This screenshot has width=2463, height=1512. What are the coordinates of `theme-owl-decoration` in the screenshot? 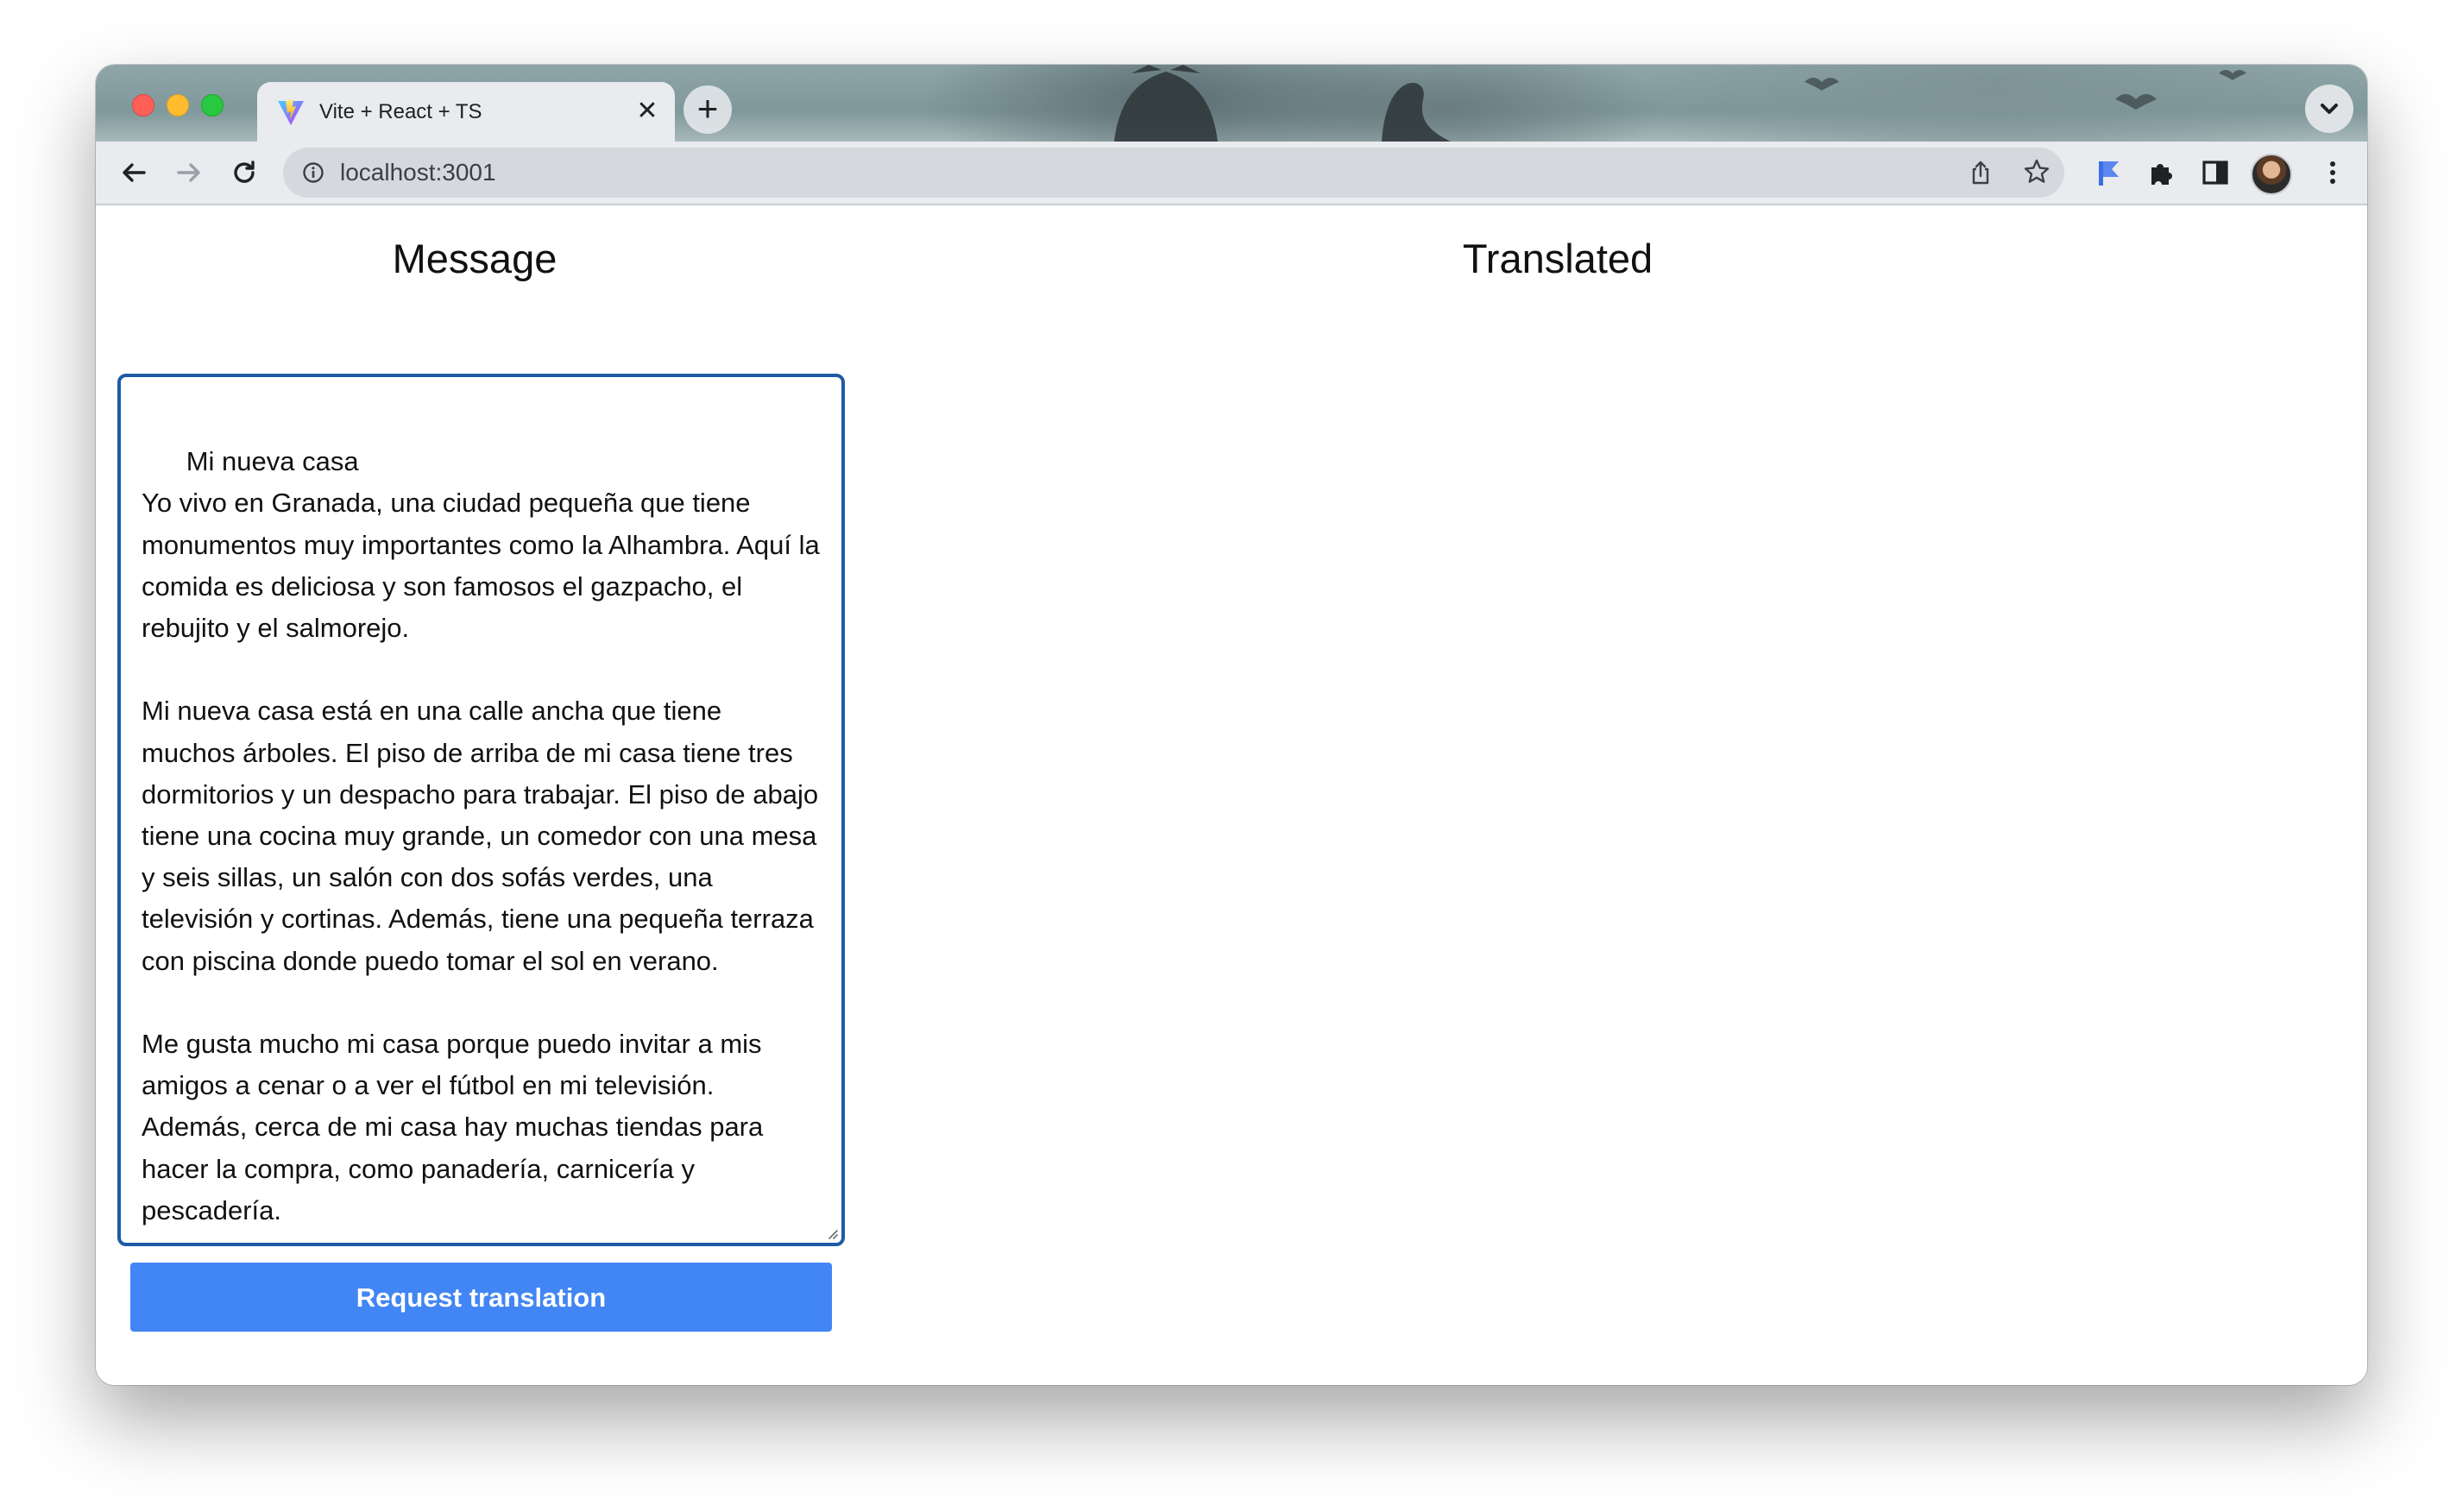 It's located at (1166, 104).